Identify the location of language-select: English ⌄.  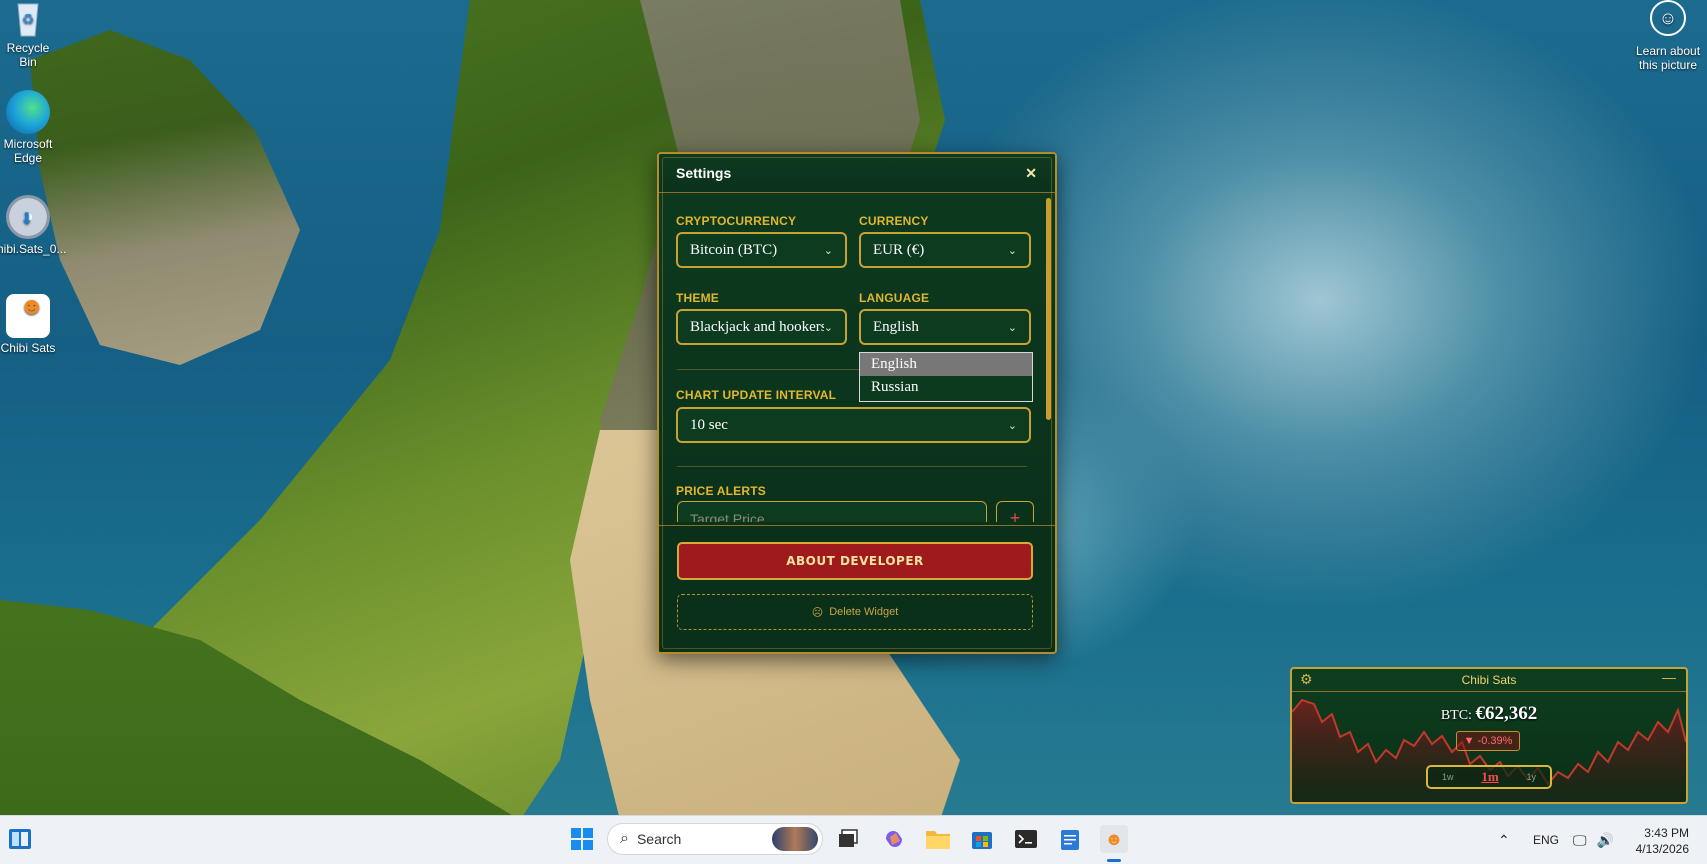
(945, 327).